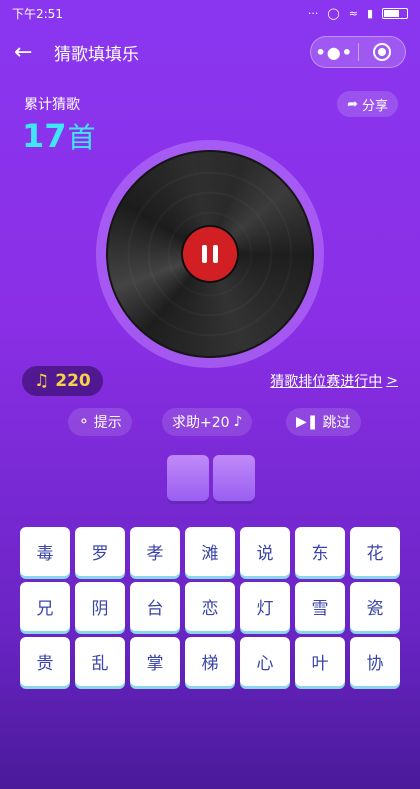 The image size is (420, 789). I want to click on mini-program-capsule: •●•, so click(358, 52).